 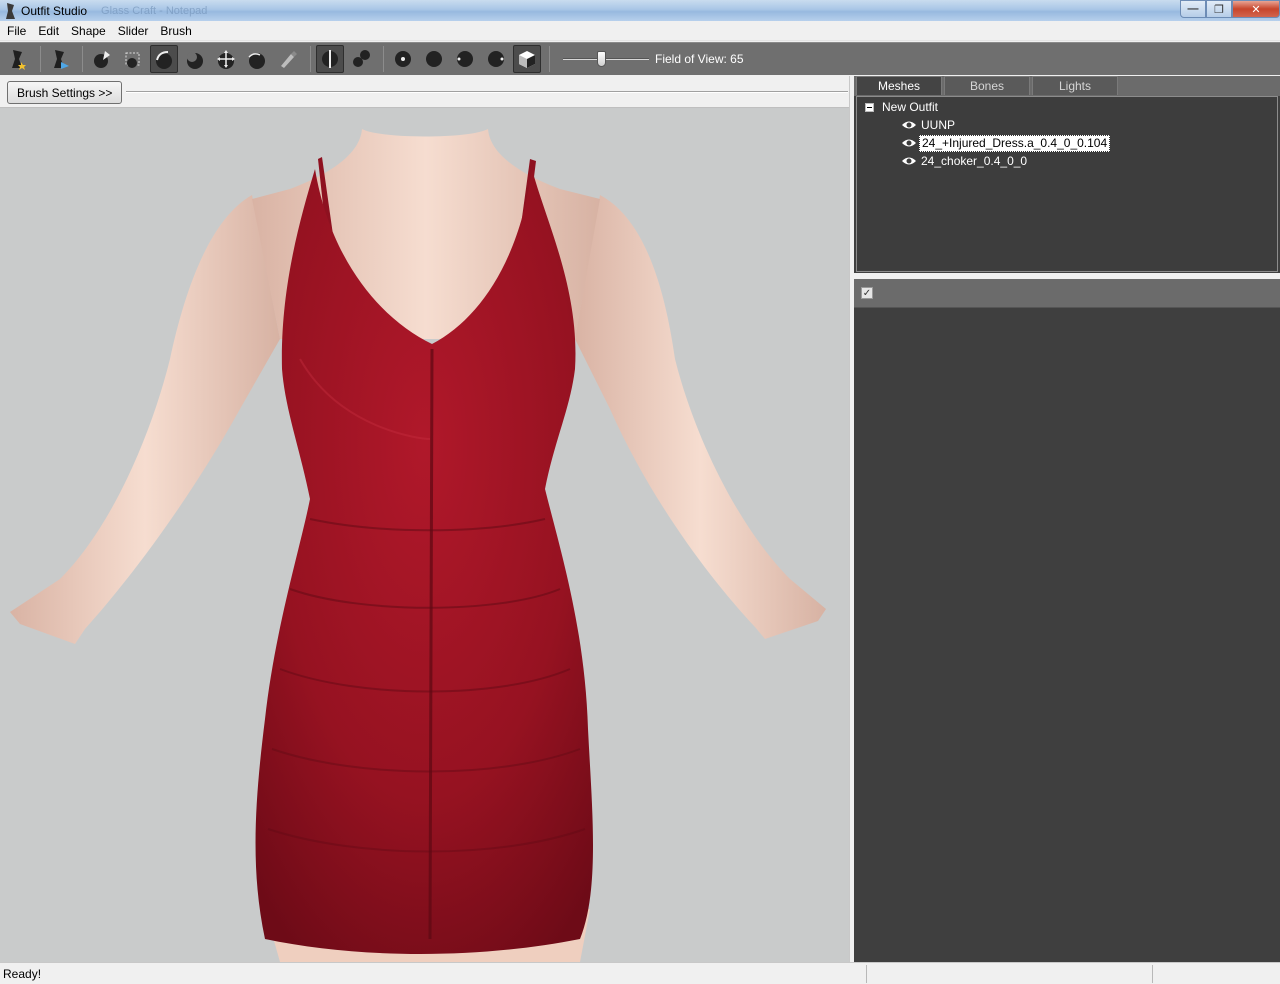 What do you see at coordinates (699, 59) in the screenshot?
I see `fov-label: Field of View: 65` at bounding box center [699, 59].